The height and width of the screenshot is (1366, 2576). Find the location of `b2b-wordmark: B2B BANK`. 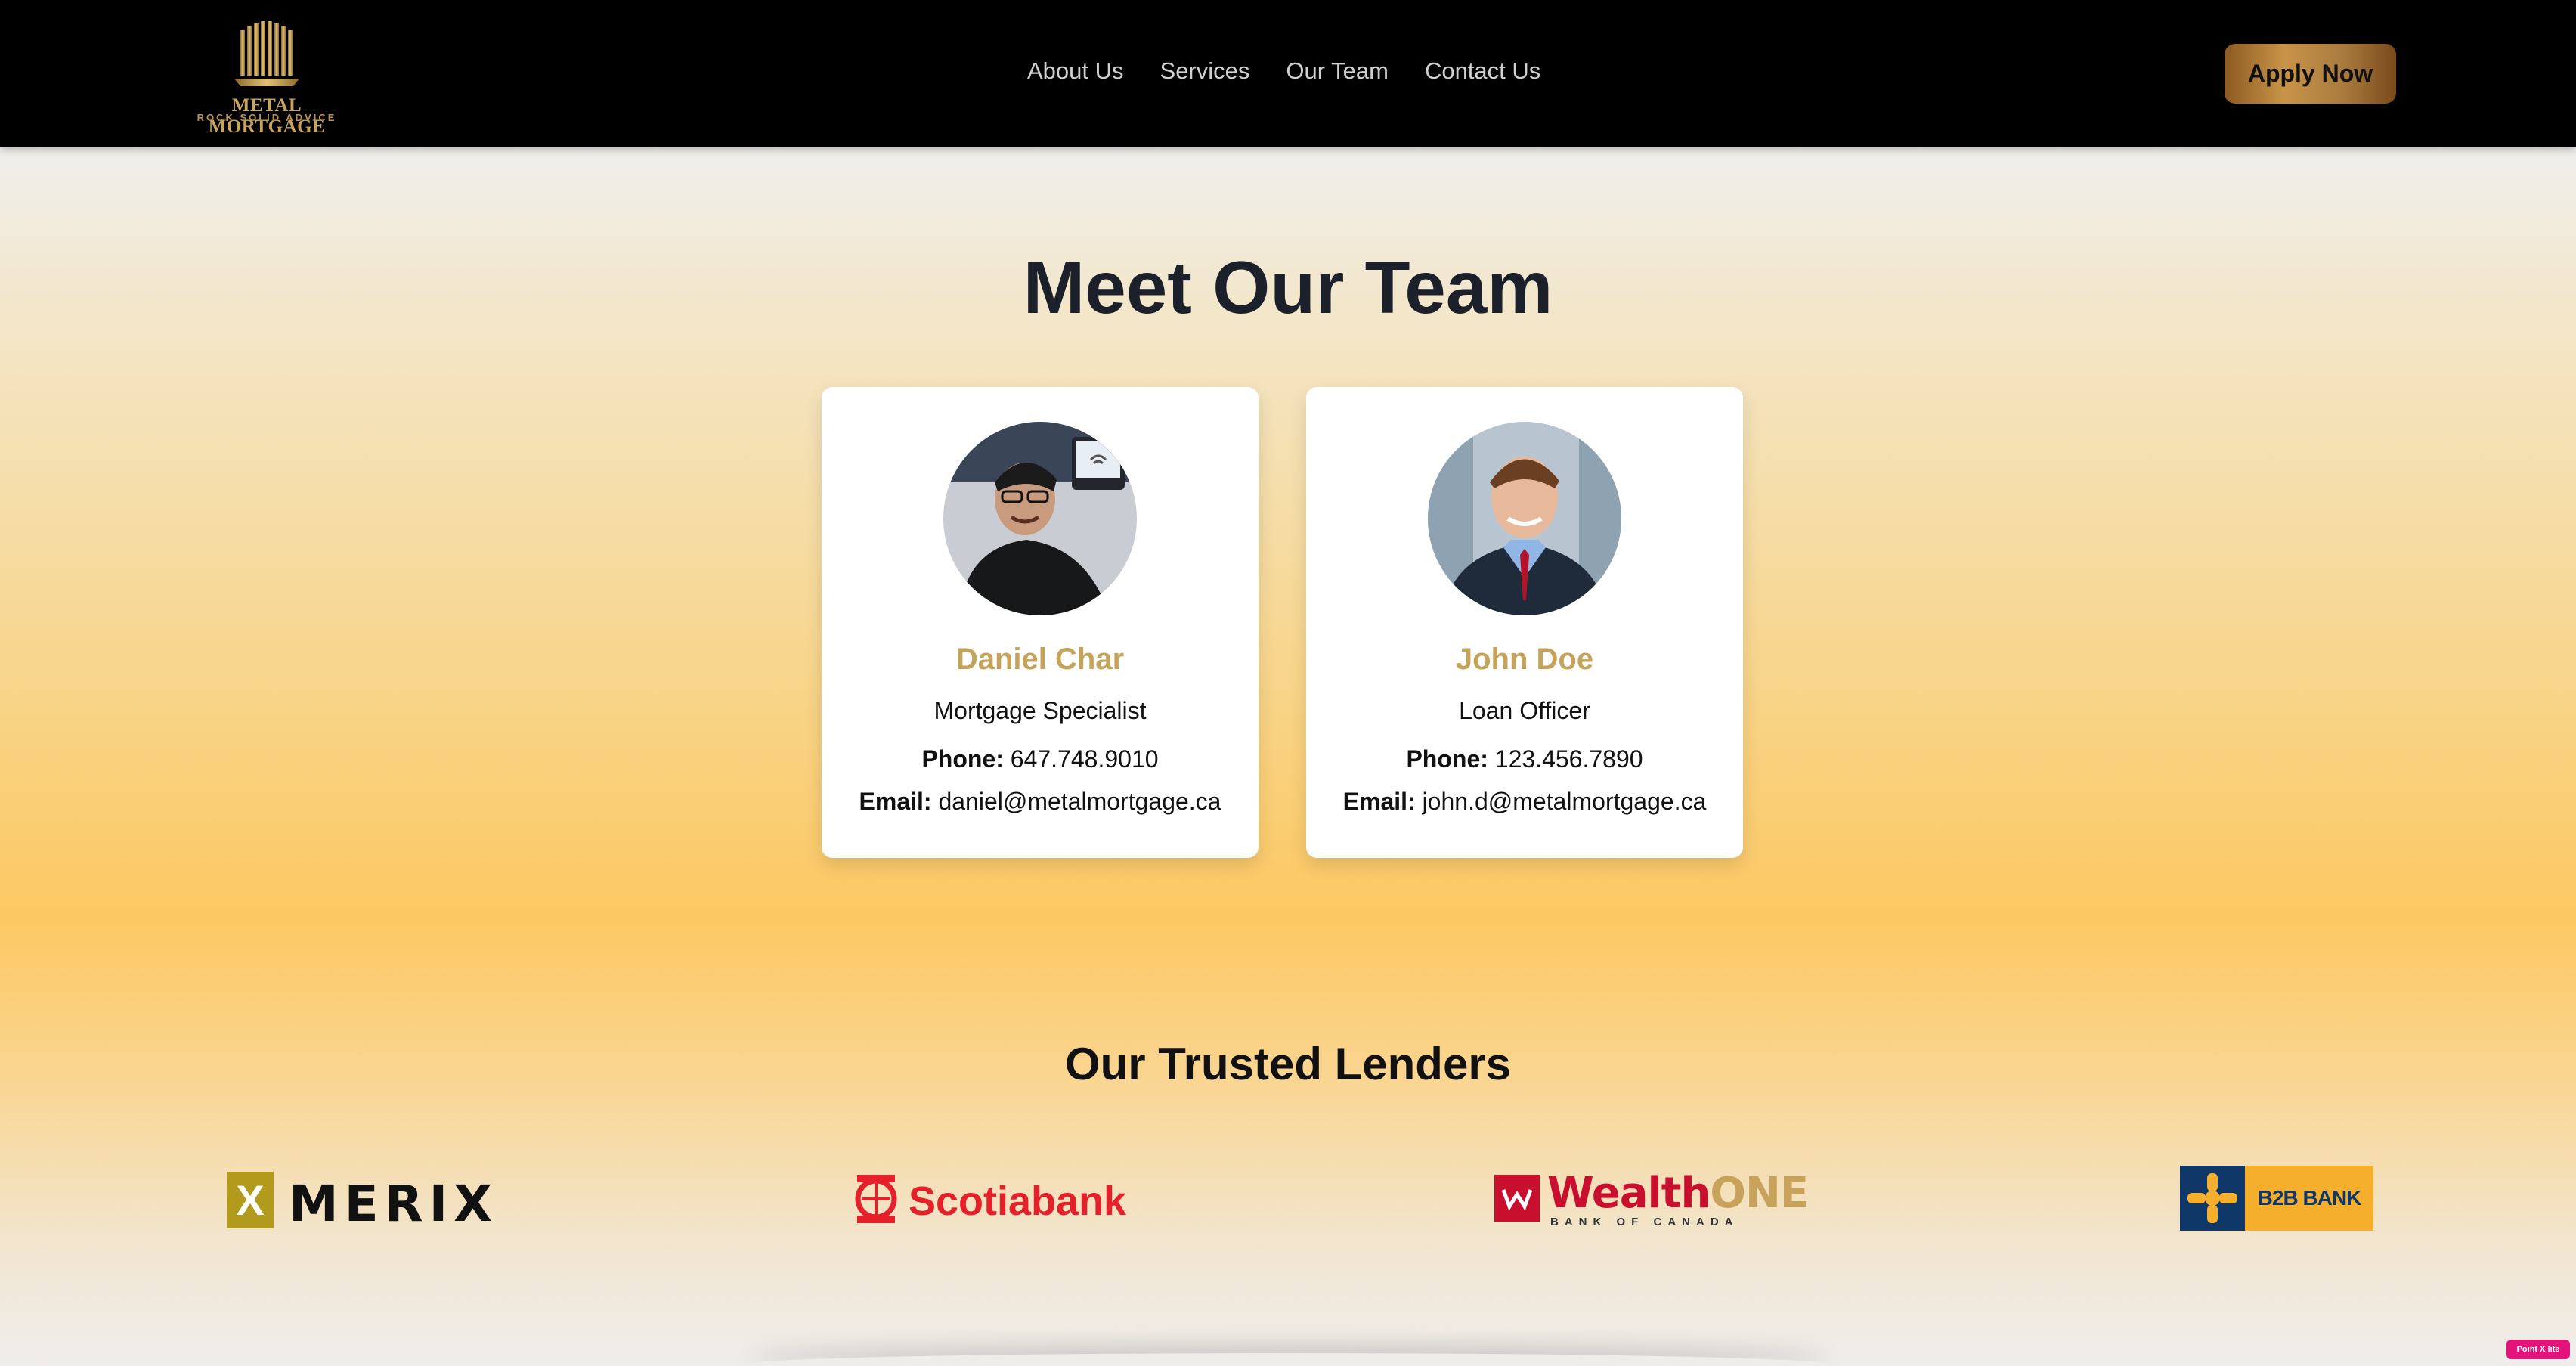

b2b-wordmark: B2B BANK is located at coordinates (2309, 1198).